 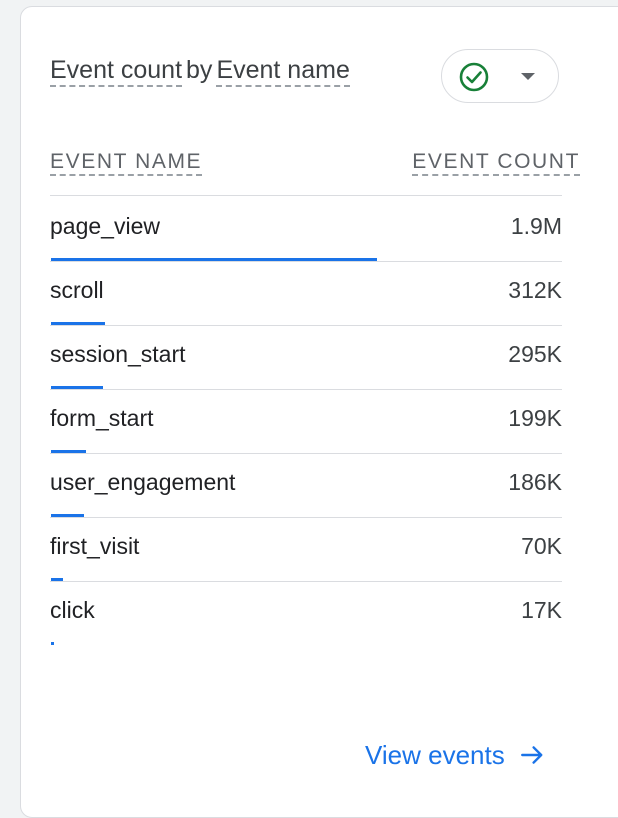 I want to click on table-row: click 17K, so click(x=306, y=612).